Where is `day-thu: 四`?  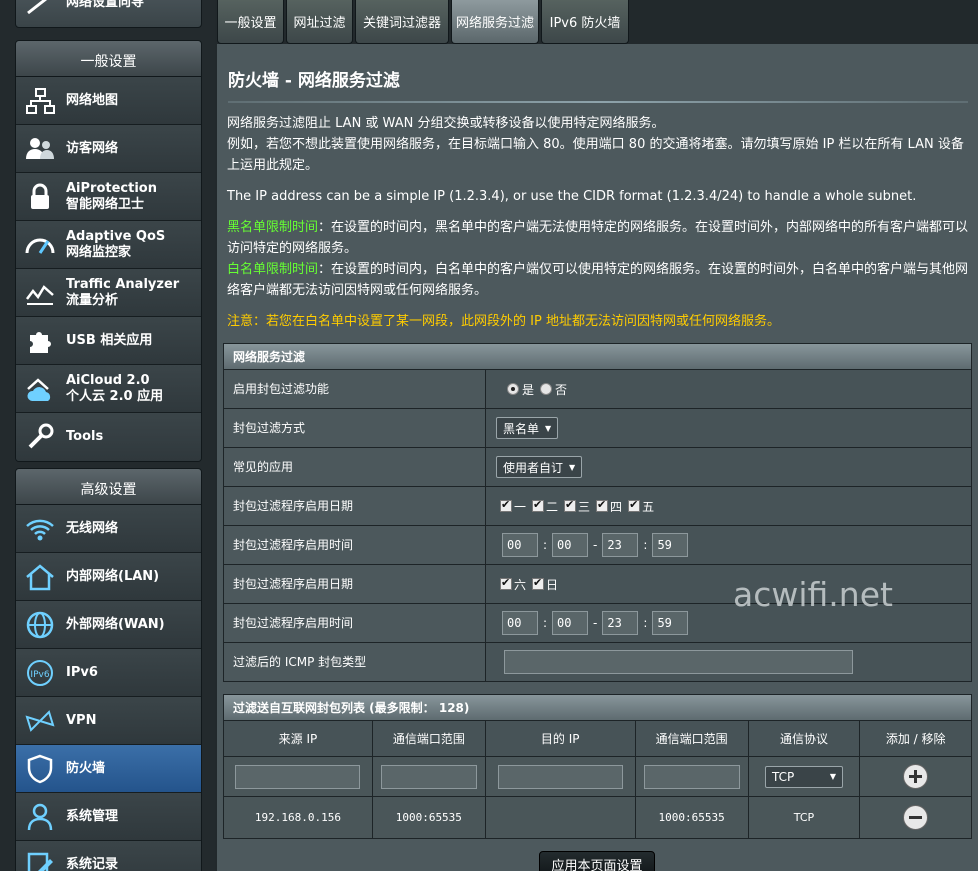
day-thu: 四 is located at coordinates (609, 506).